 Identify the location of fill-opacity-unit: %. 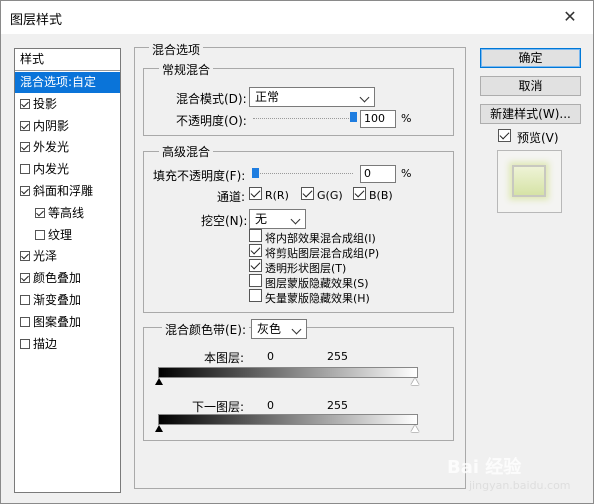
(406, 173).